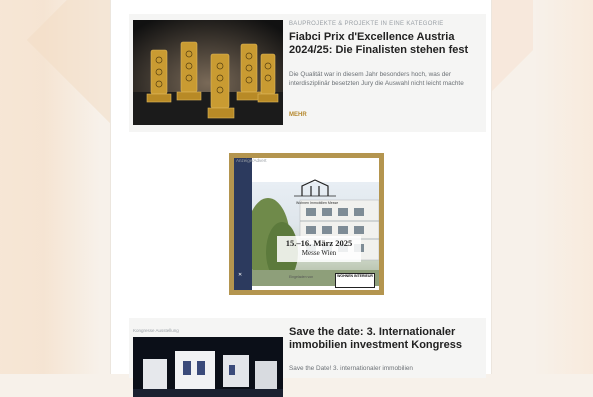  What do you see at coordinates (243, 224) in the screenshot?
I see `ad-side-strip` at bounding box center [243, 224].